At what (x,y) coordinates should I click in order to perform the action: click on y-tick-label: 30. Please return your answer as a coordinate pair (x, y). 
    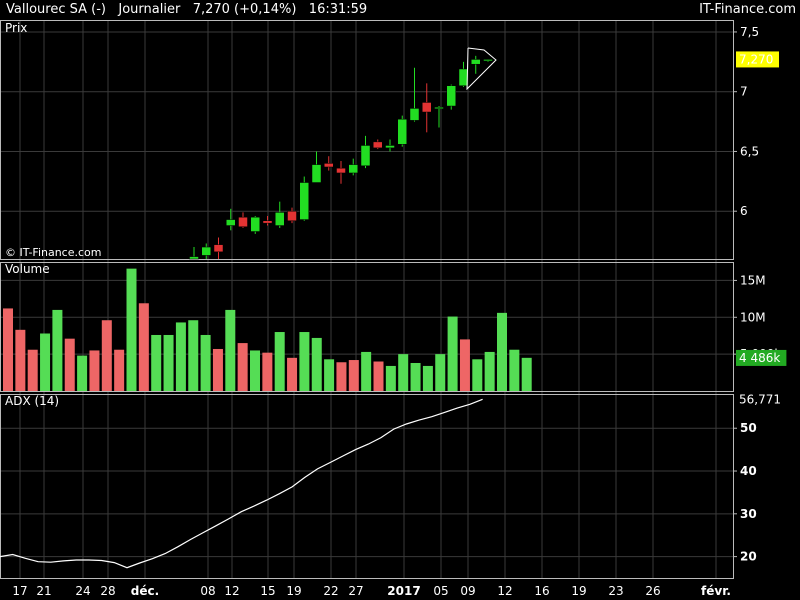
    Looking at the image, I should click on (748, 514).